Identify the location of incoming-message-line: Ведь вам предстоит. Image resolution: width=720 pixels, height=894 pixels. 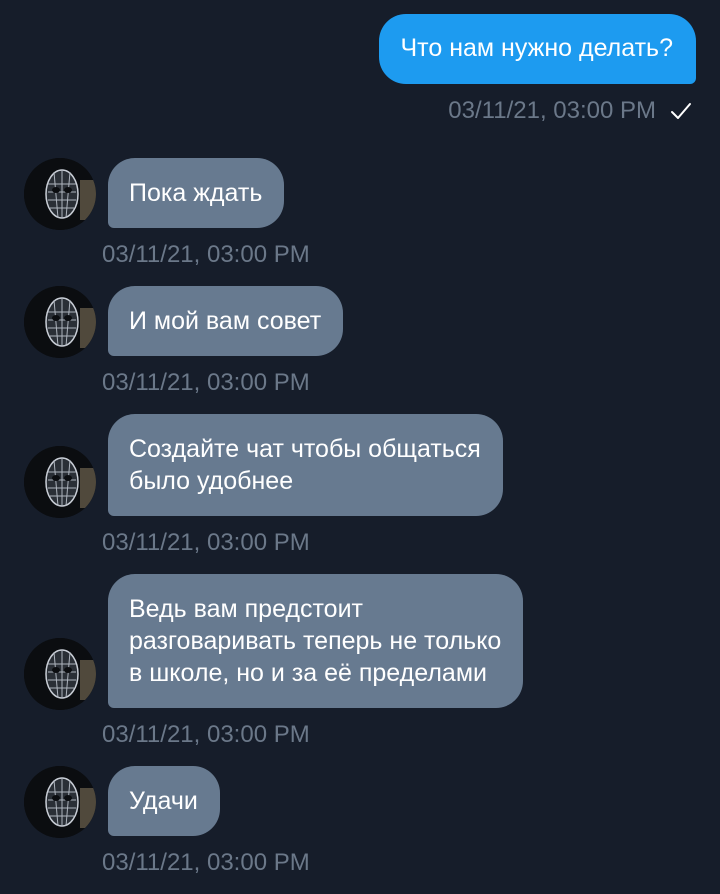
(246, 609).